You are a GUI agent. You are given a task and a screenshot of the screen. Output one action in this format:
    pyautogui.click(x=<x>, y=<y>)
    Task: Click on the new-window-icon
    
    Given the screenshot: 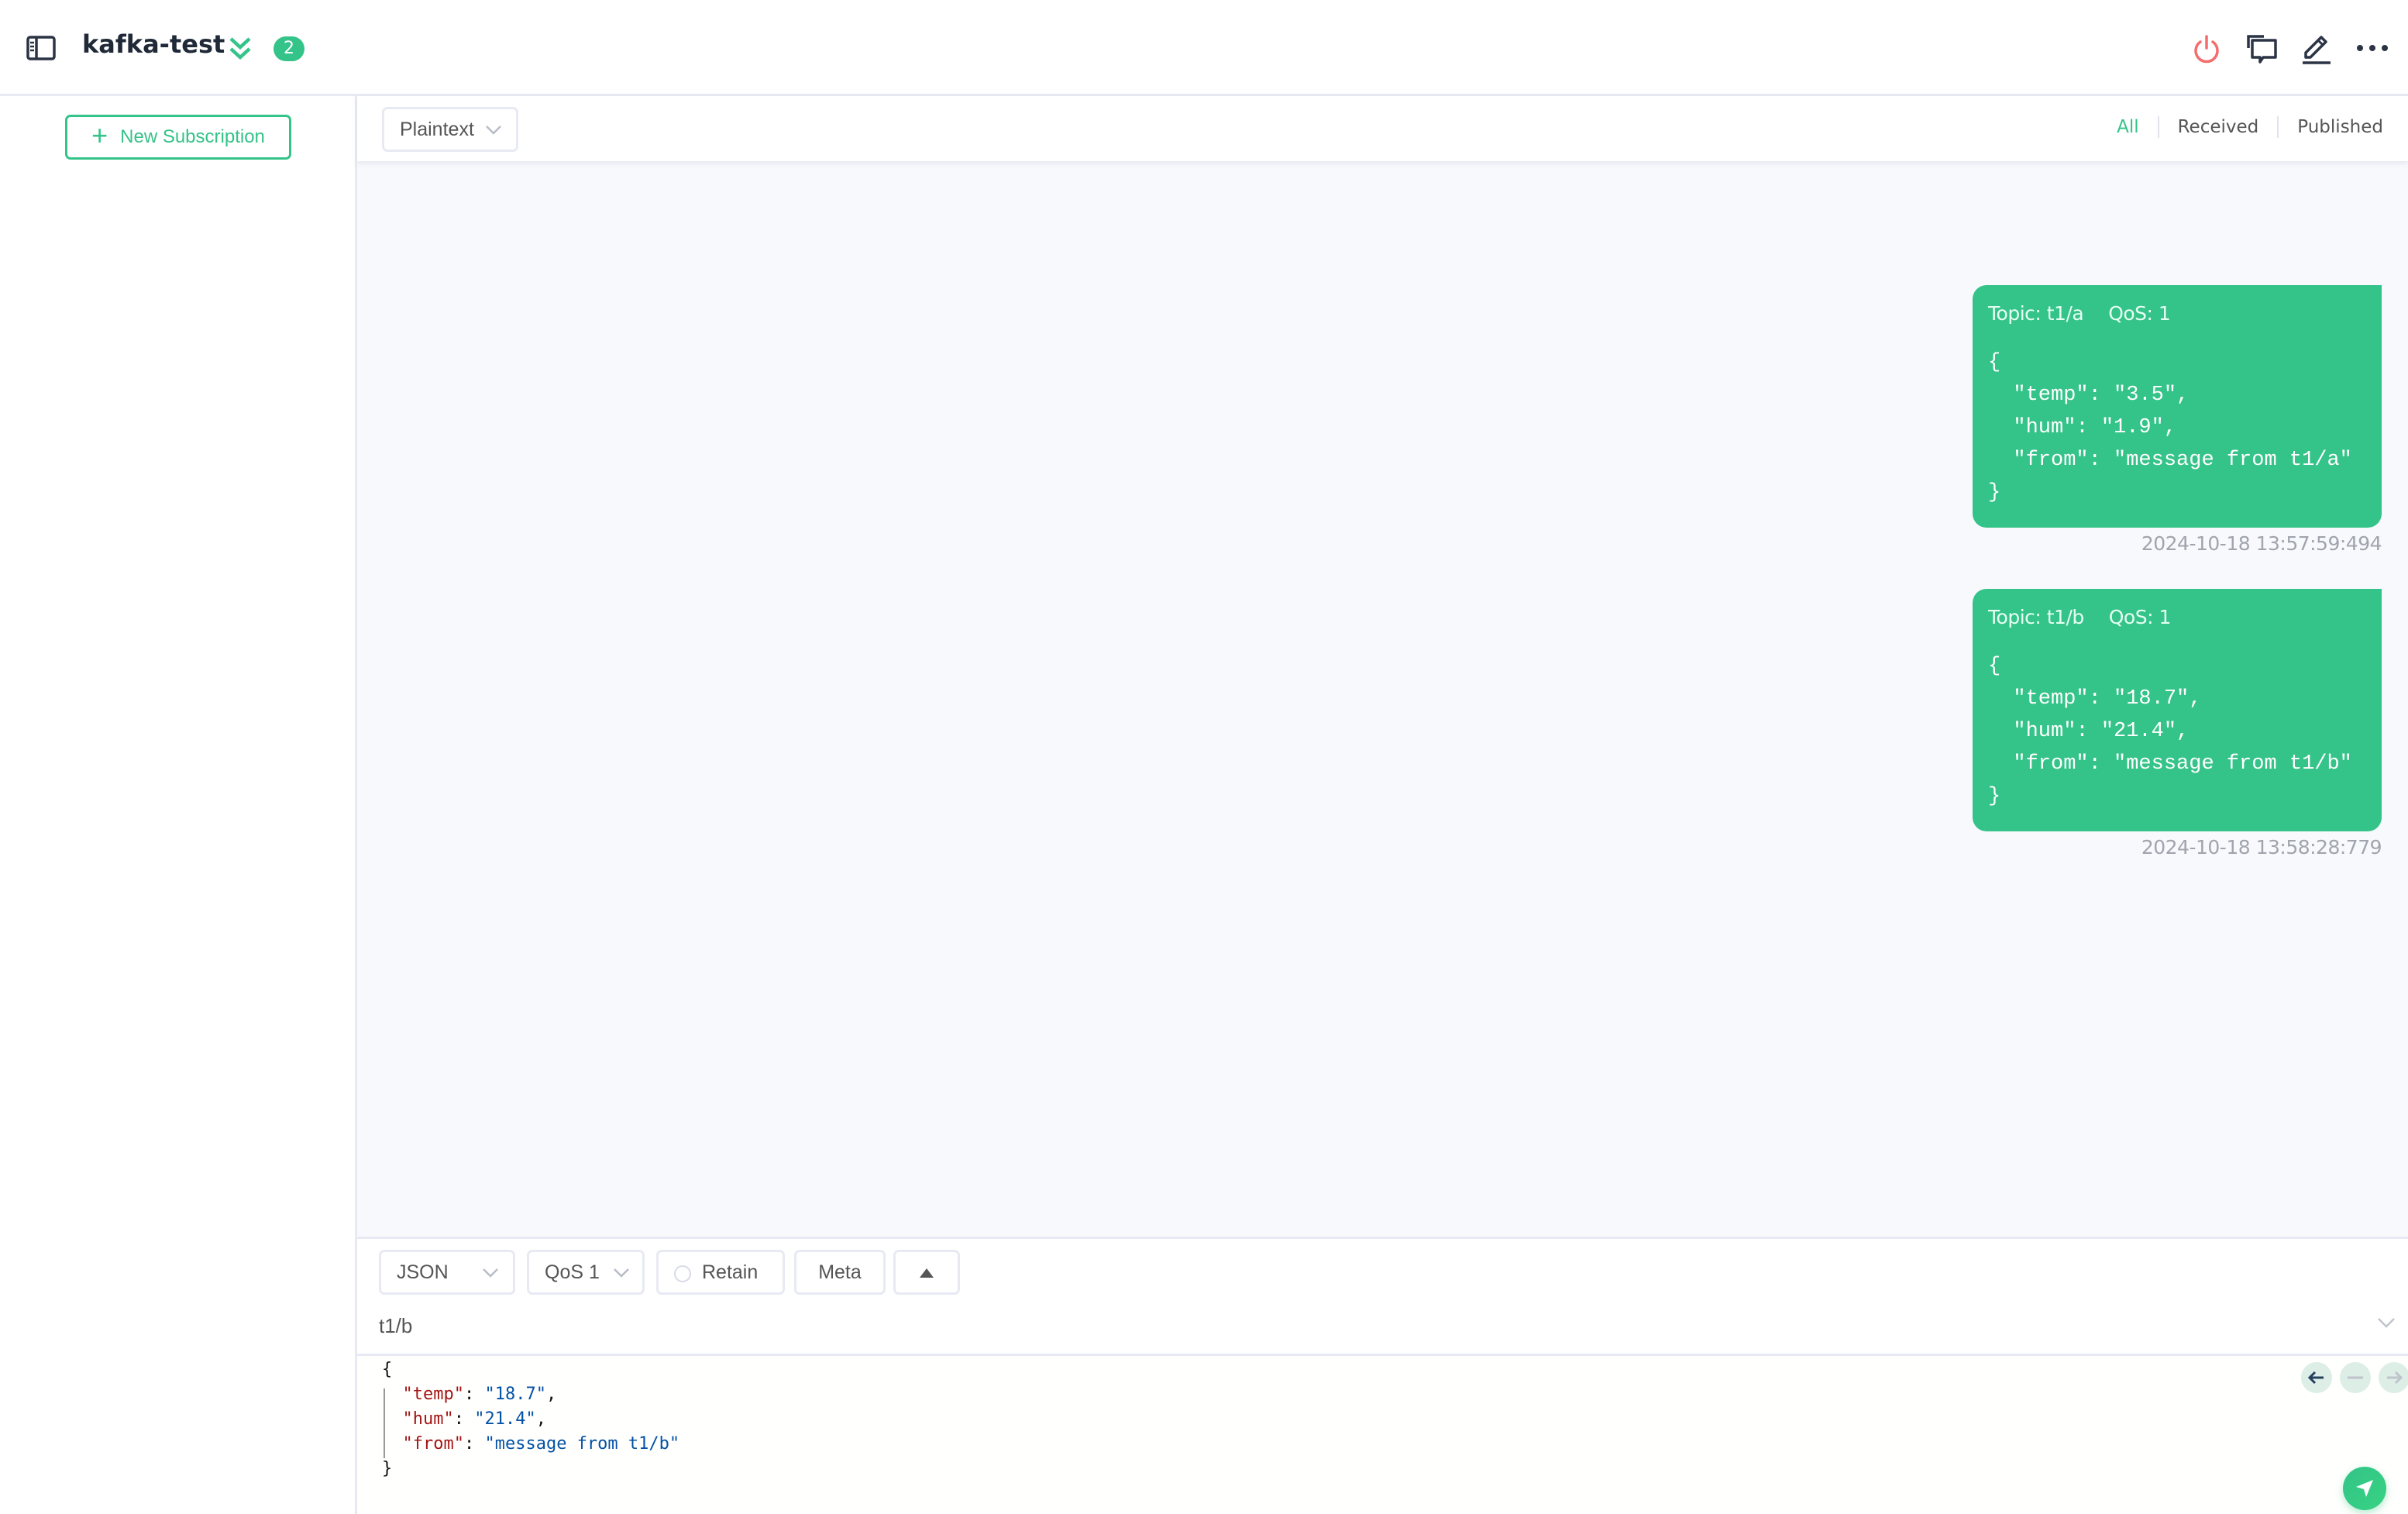 What is the action you would take?
    pyautogui.click(x=2260, y=48)
    